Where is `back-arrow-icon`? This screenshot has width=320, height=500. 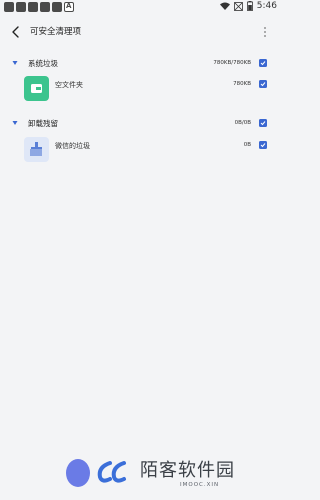
back-arrow-icon is located at coordinates (16, 32).